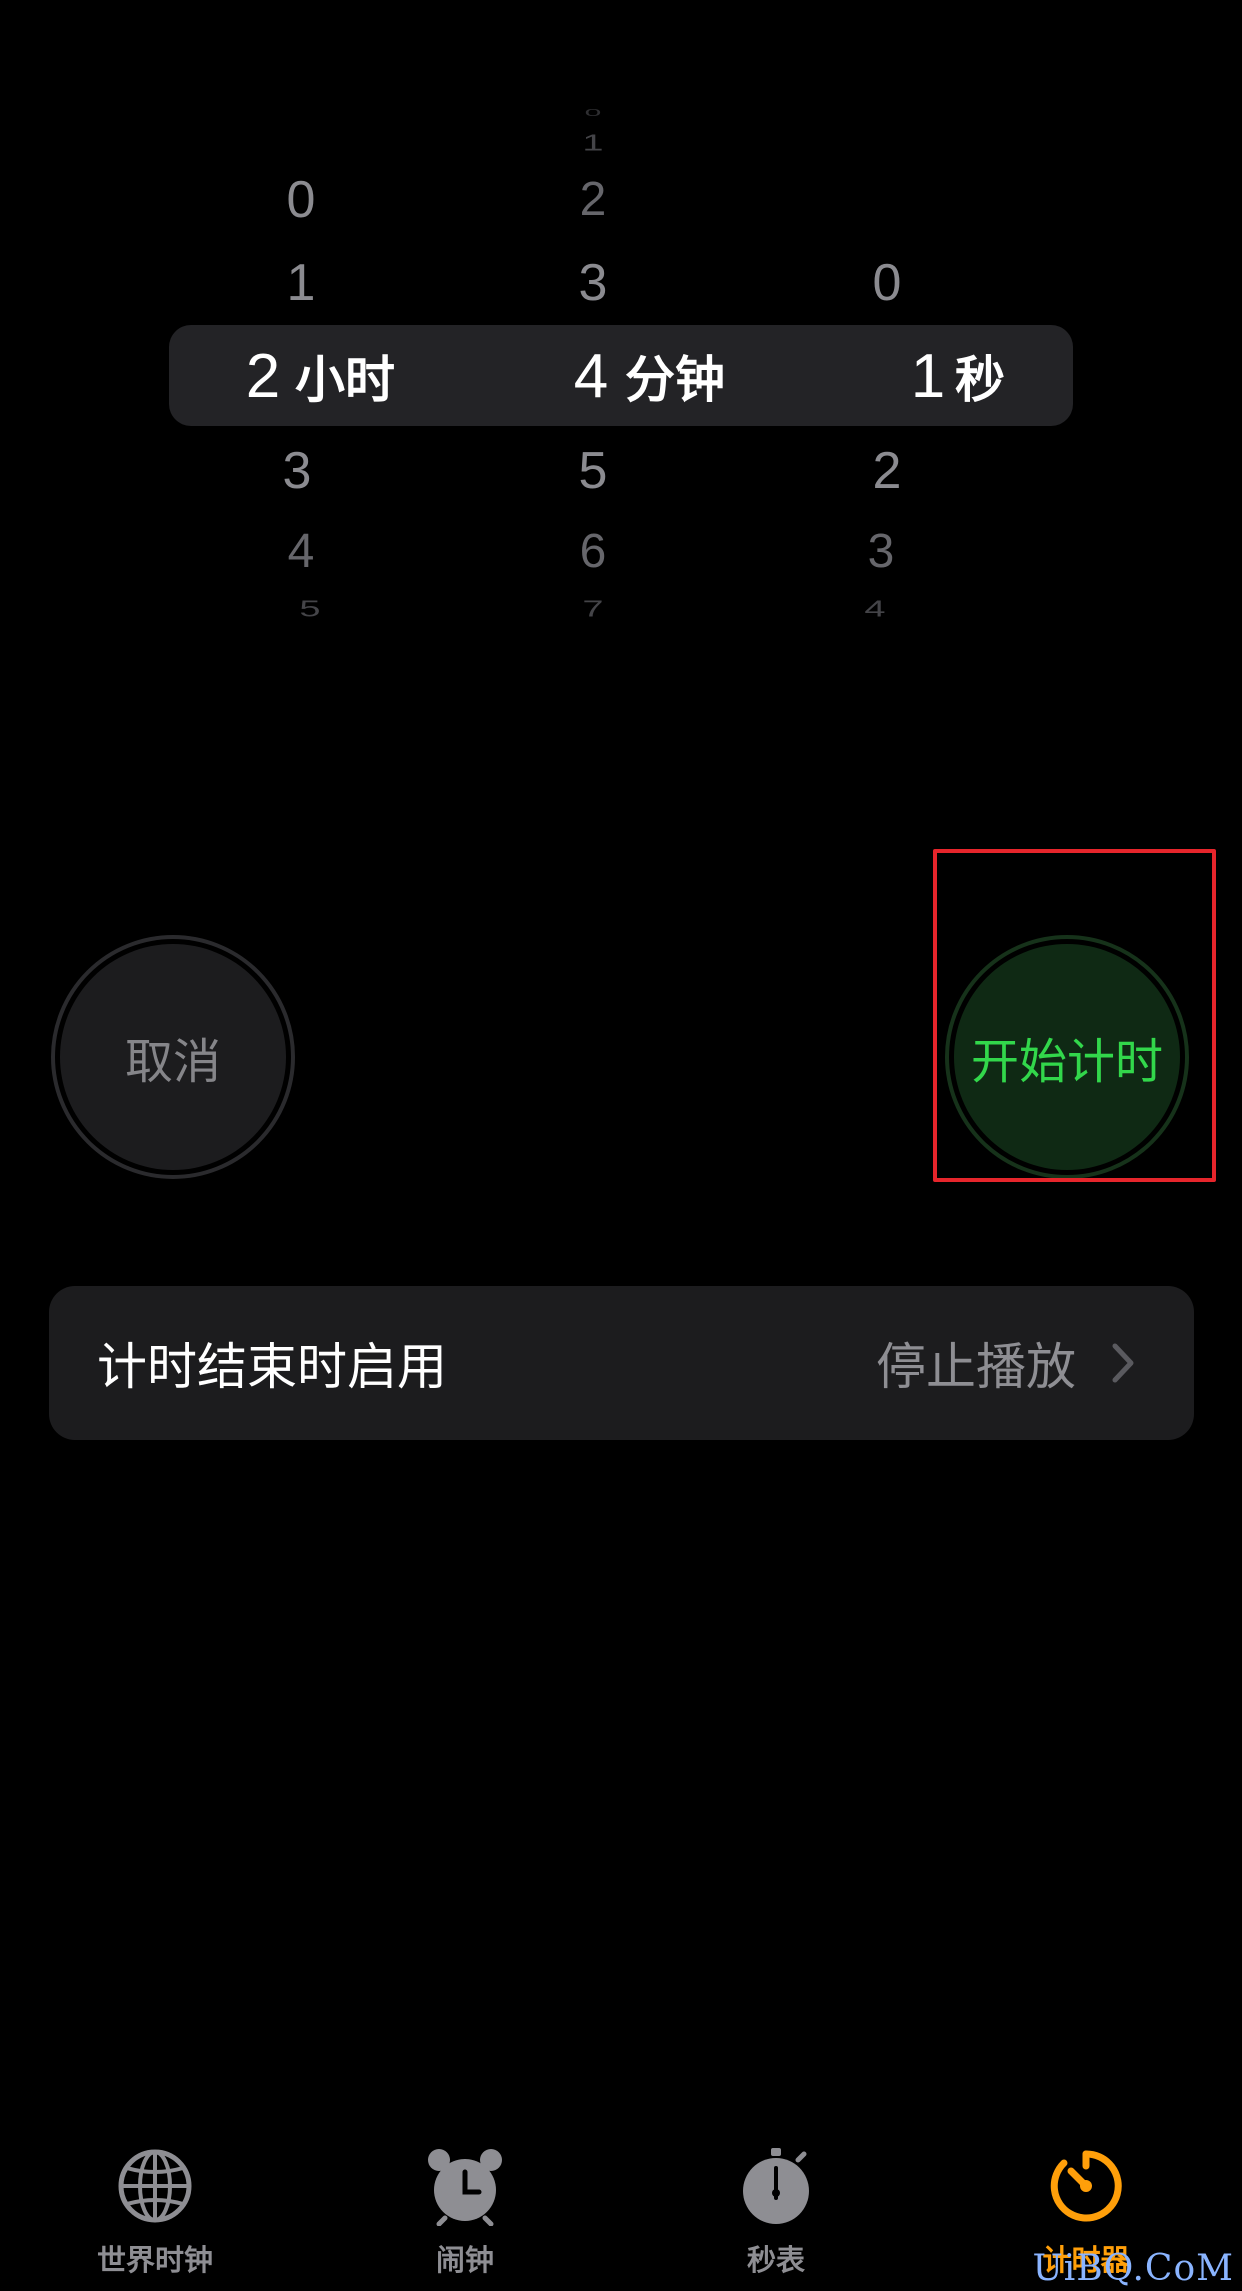 This screenshot has height=2291, width=1242. What do you see at coordinates (980, 380) in the screenshot?
I see `seconds-unit-label: 秒` at bounding box center [980, 380].